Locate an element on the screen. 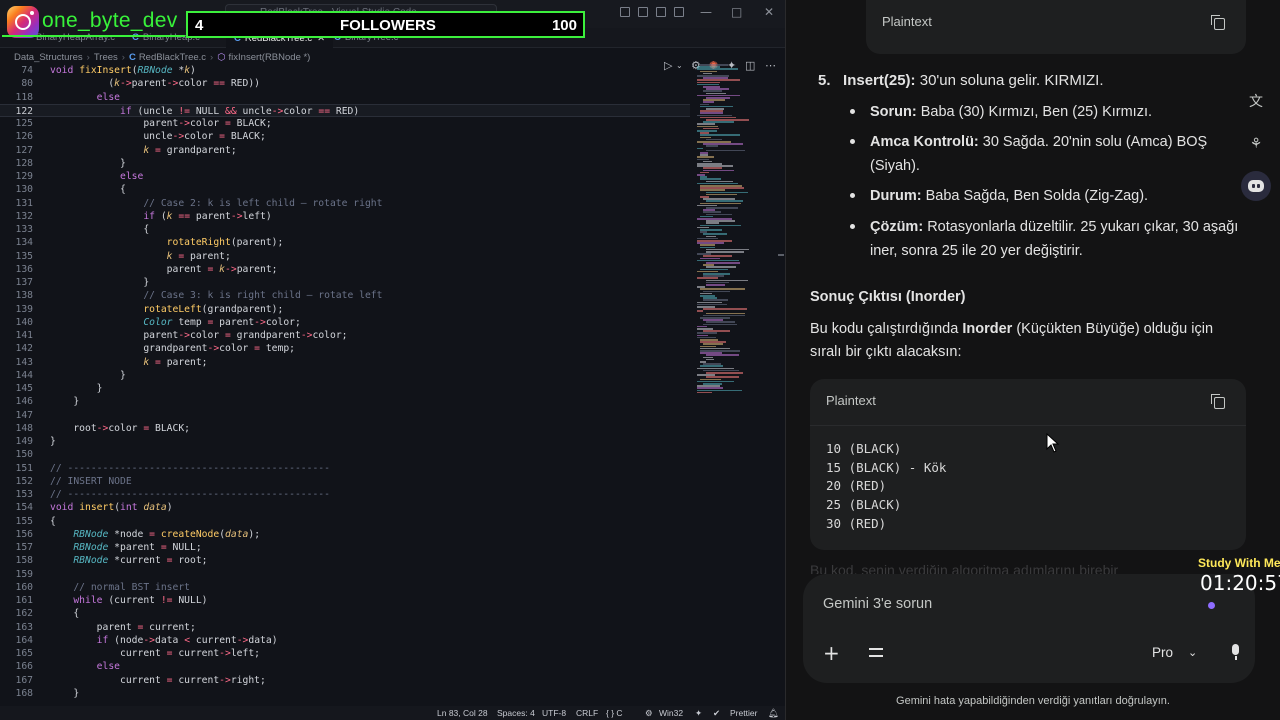  line-source: else is located at coordinates (108, 97).